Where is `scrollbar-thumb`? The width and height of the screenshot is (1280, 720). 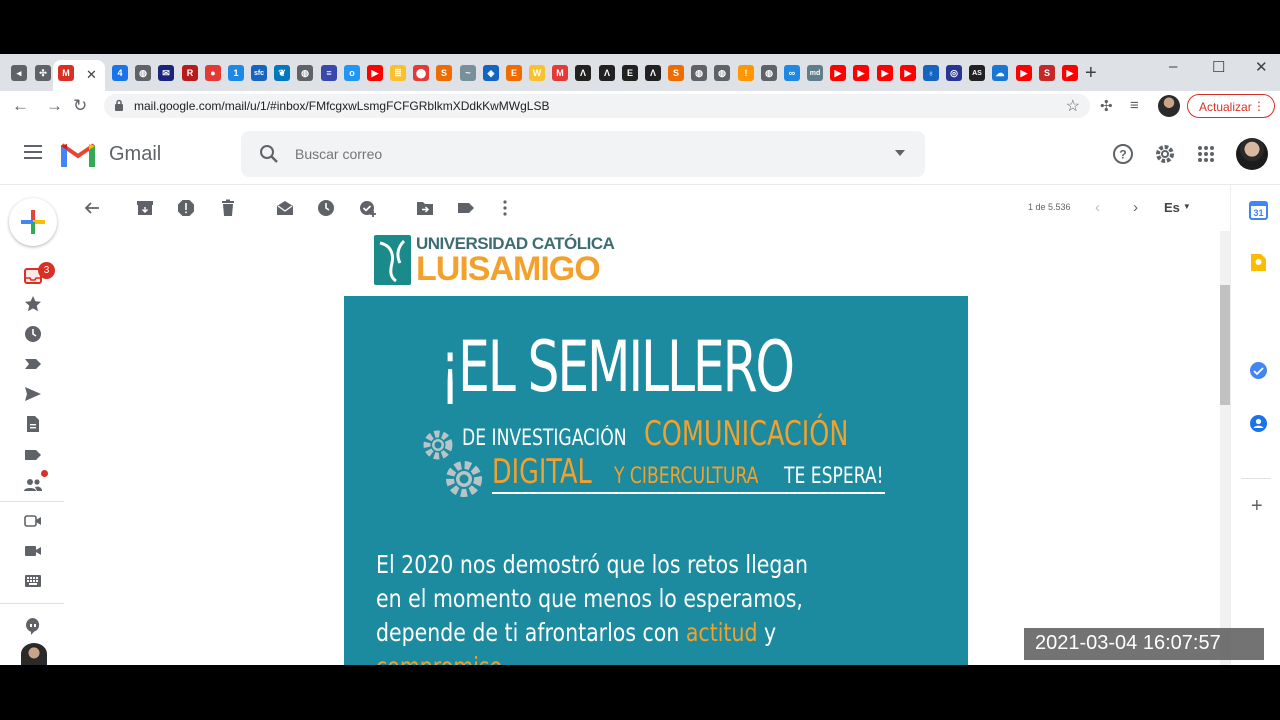
scrollbar-thumb is located at coordinates (1225, 345).